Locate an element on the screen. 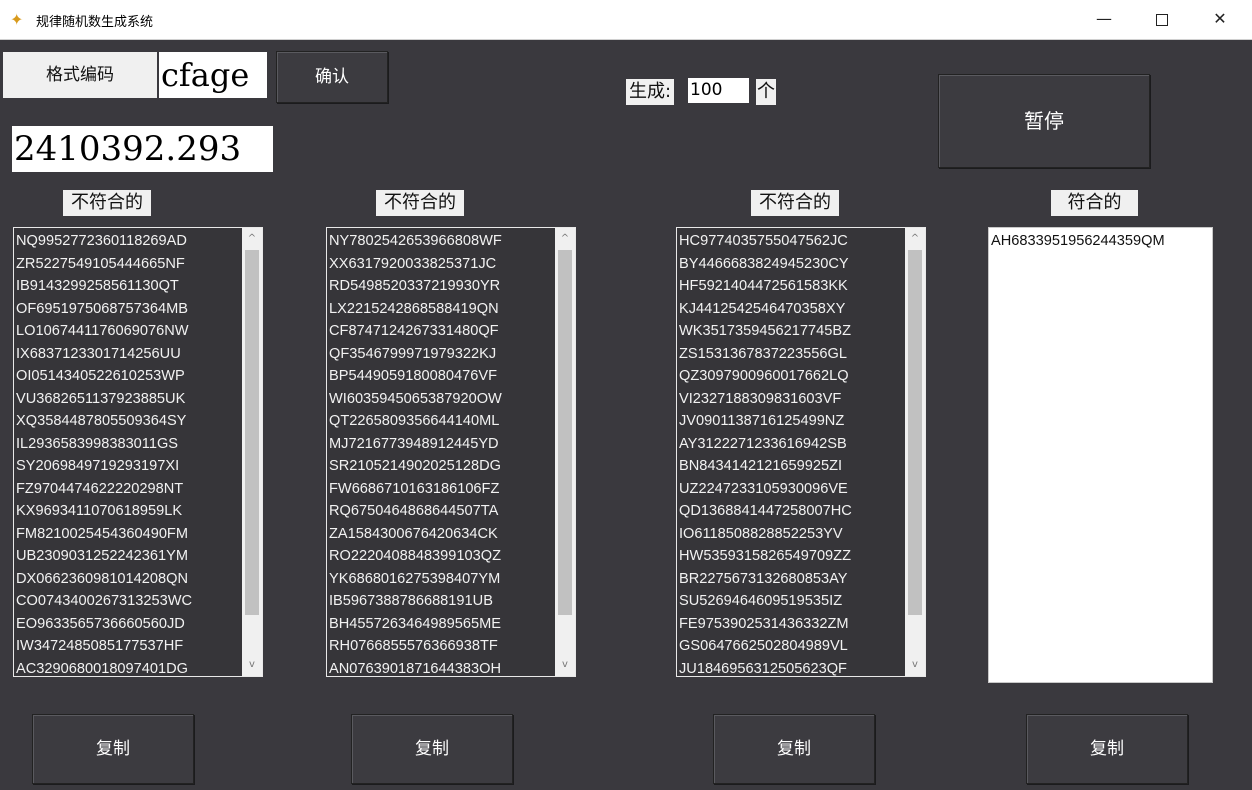 The image size is (1252, 790). list-item: HW5359315826549709ZZ is located at coordinates (792, 556).